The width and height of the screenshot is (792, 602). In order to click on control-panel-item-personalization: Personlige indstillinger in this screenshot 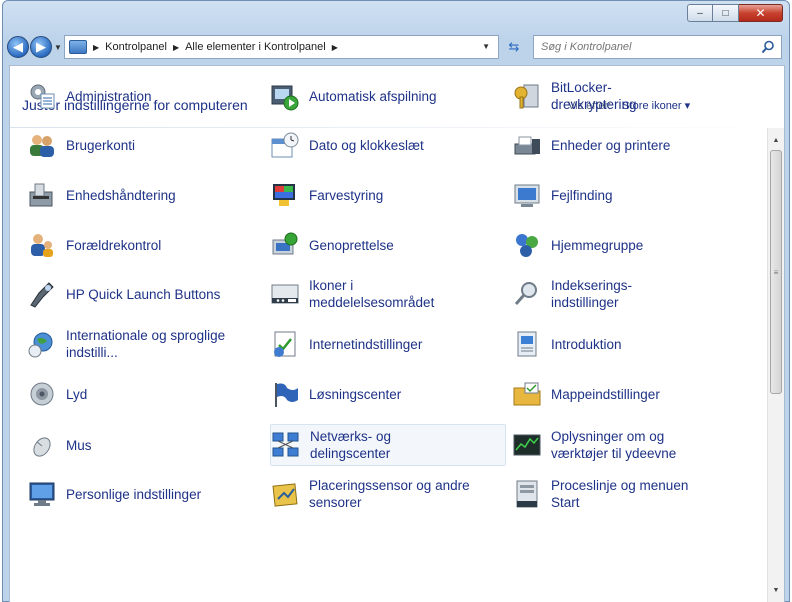, I will do `click(145, 494)`.